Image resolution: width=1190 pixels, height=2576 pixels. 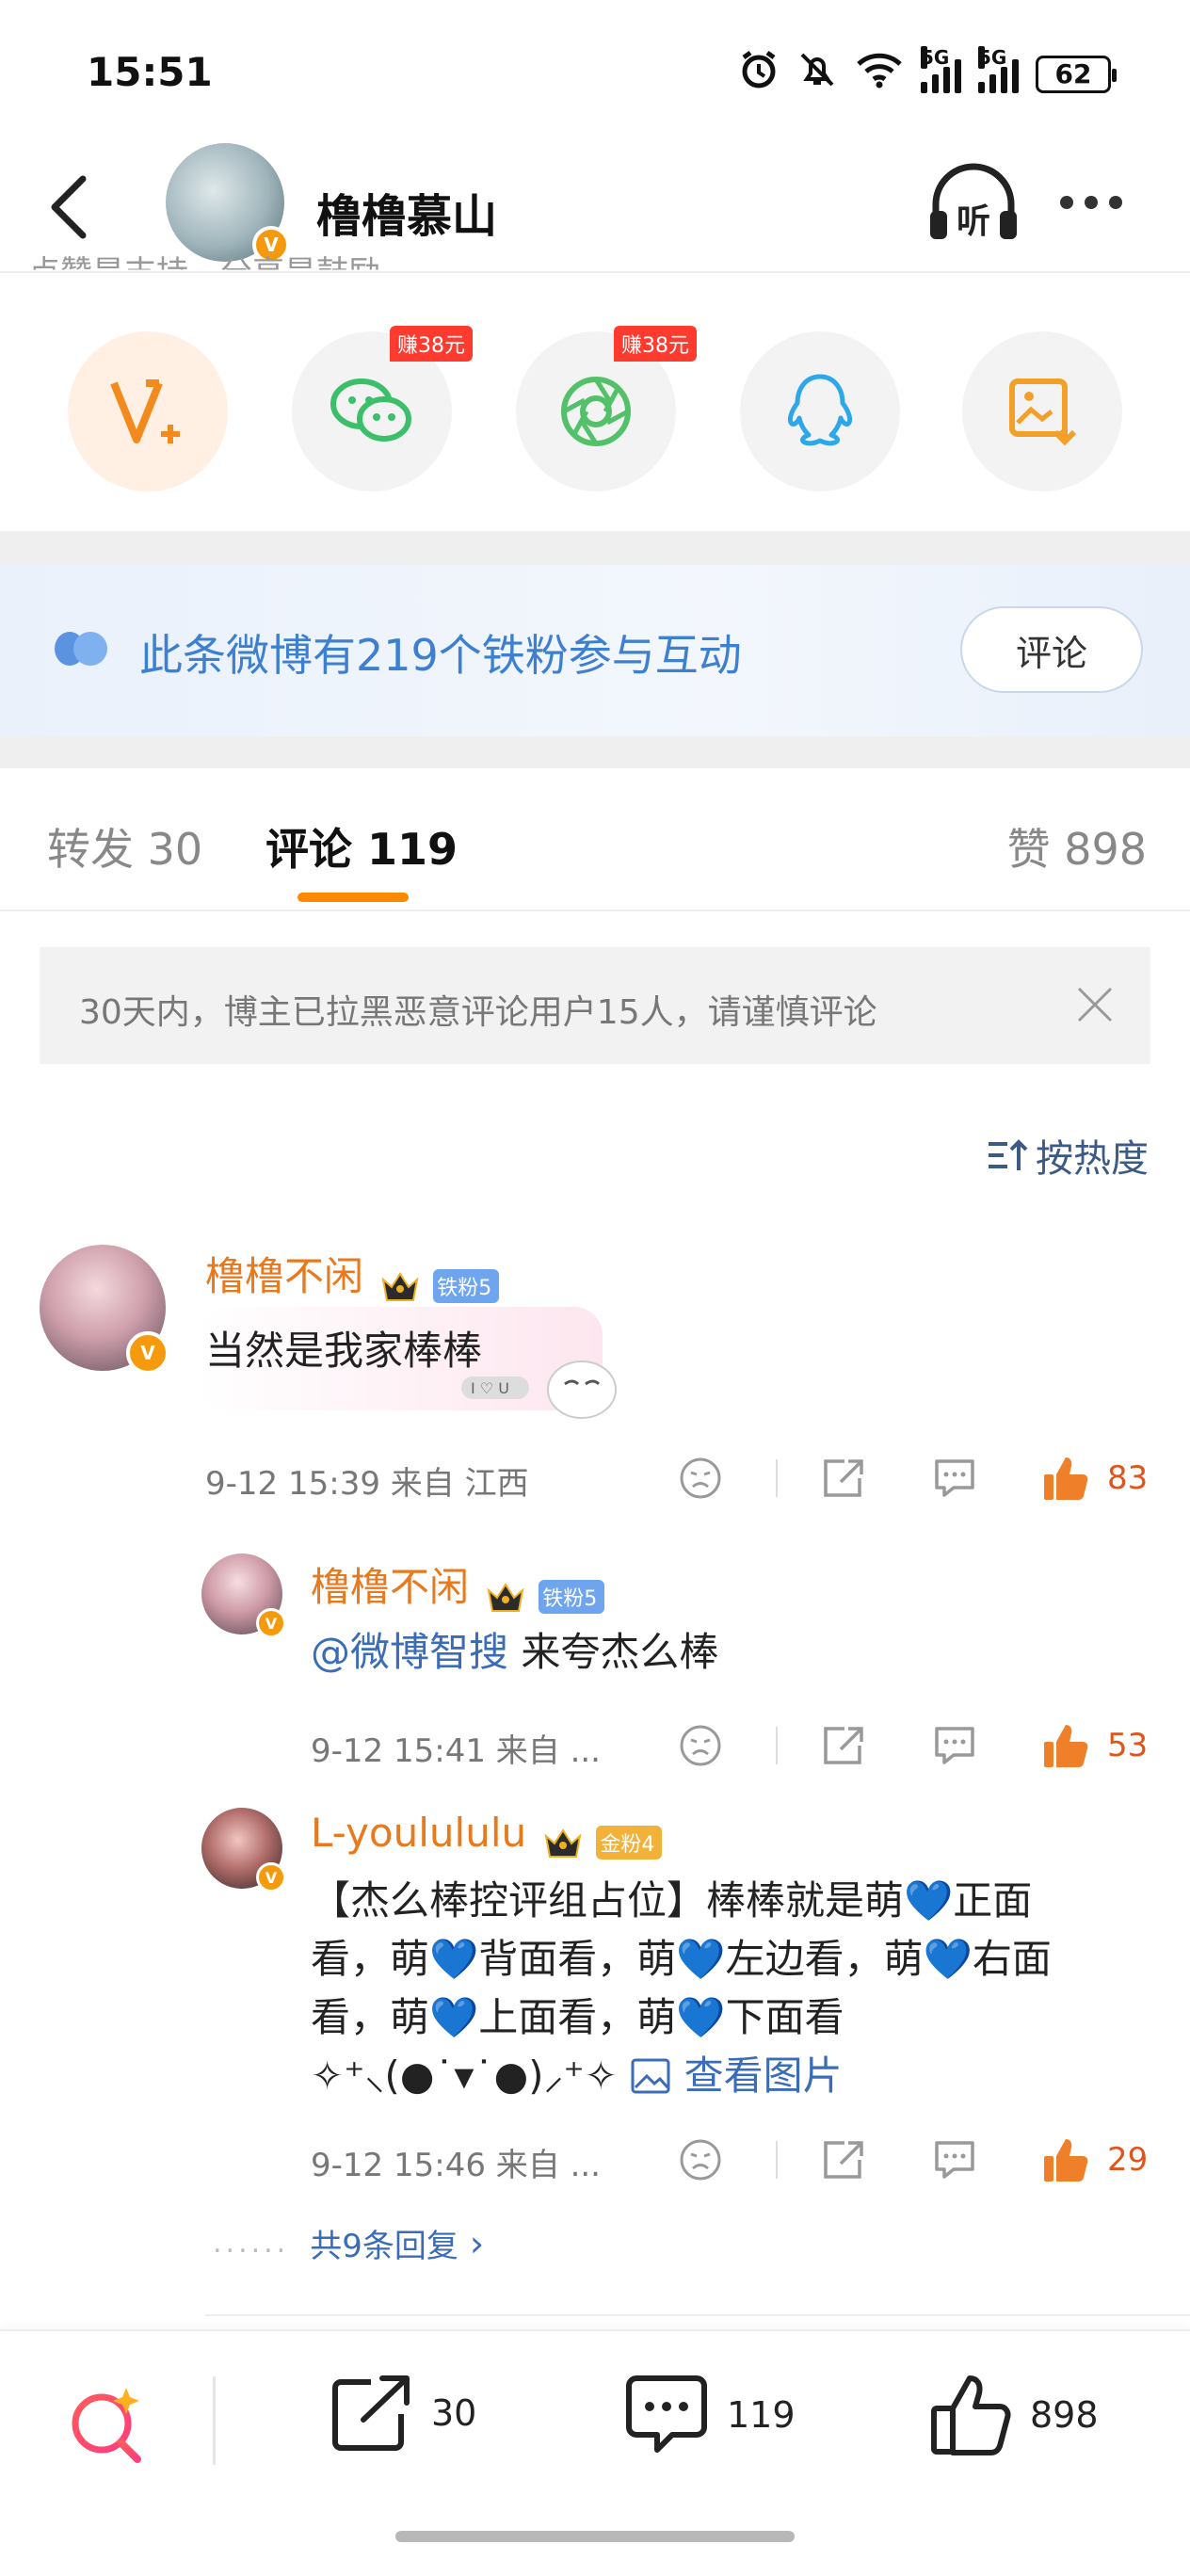 I want to click on like-count: 29, so click(x=1128, y=2160).